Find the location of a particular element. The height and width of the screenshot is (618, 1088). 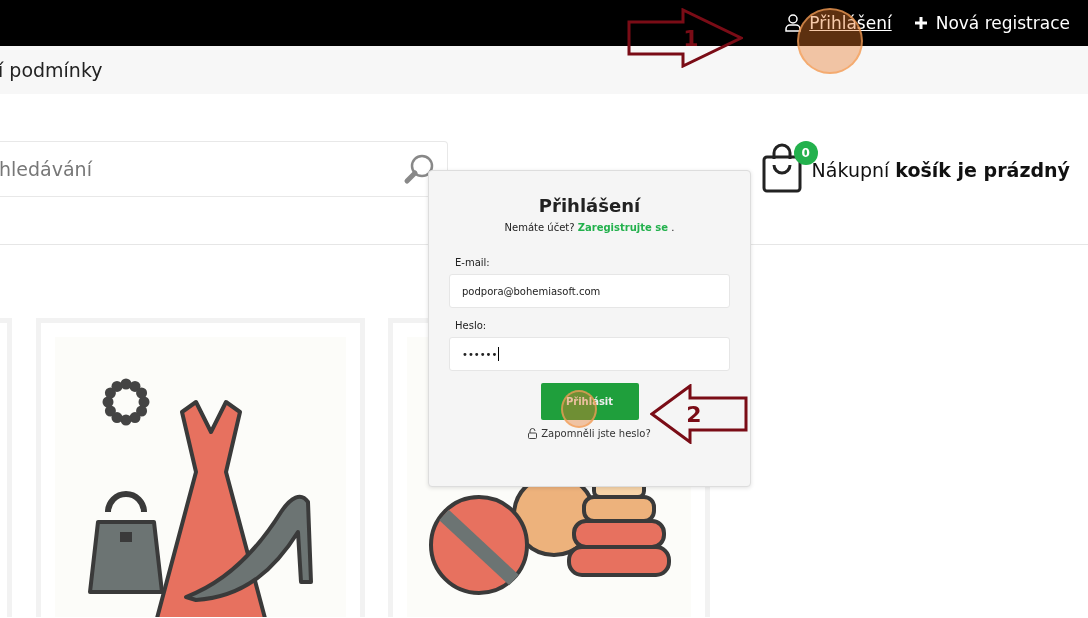

email-label: E-mail: is located at coordinates (473, 262).